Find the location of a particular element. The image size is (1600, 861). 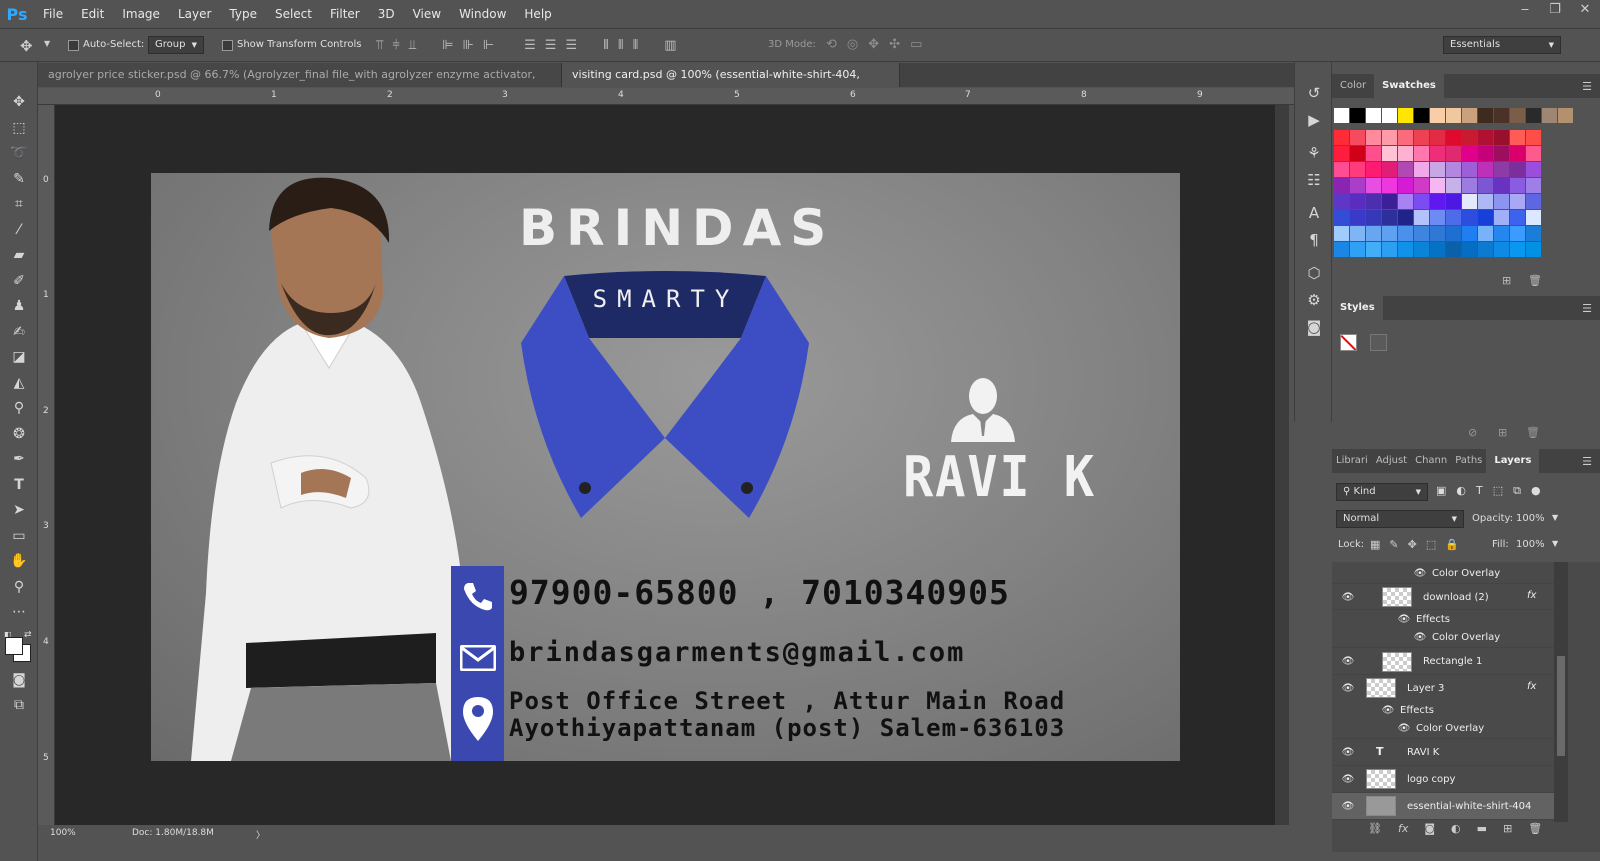

history-panel-icon: ↺ is located at coordinates (1314, 93).